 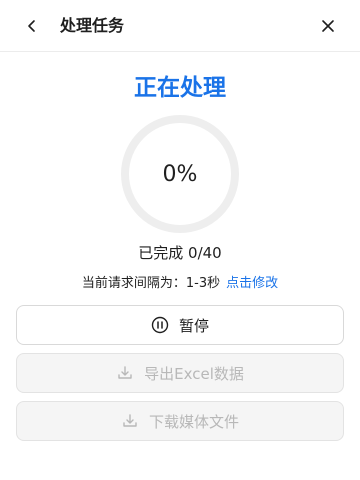 What do you see at coordinates (180, 88) in the screenshot?
I see `status-title: 正在处理` at bounding box center [180, 88].